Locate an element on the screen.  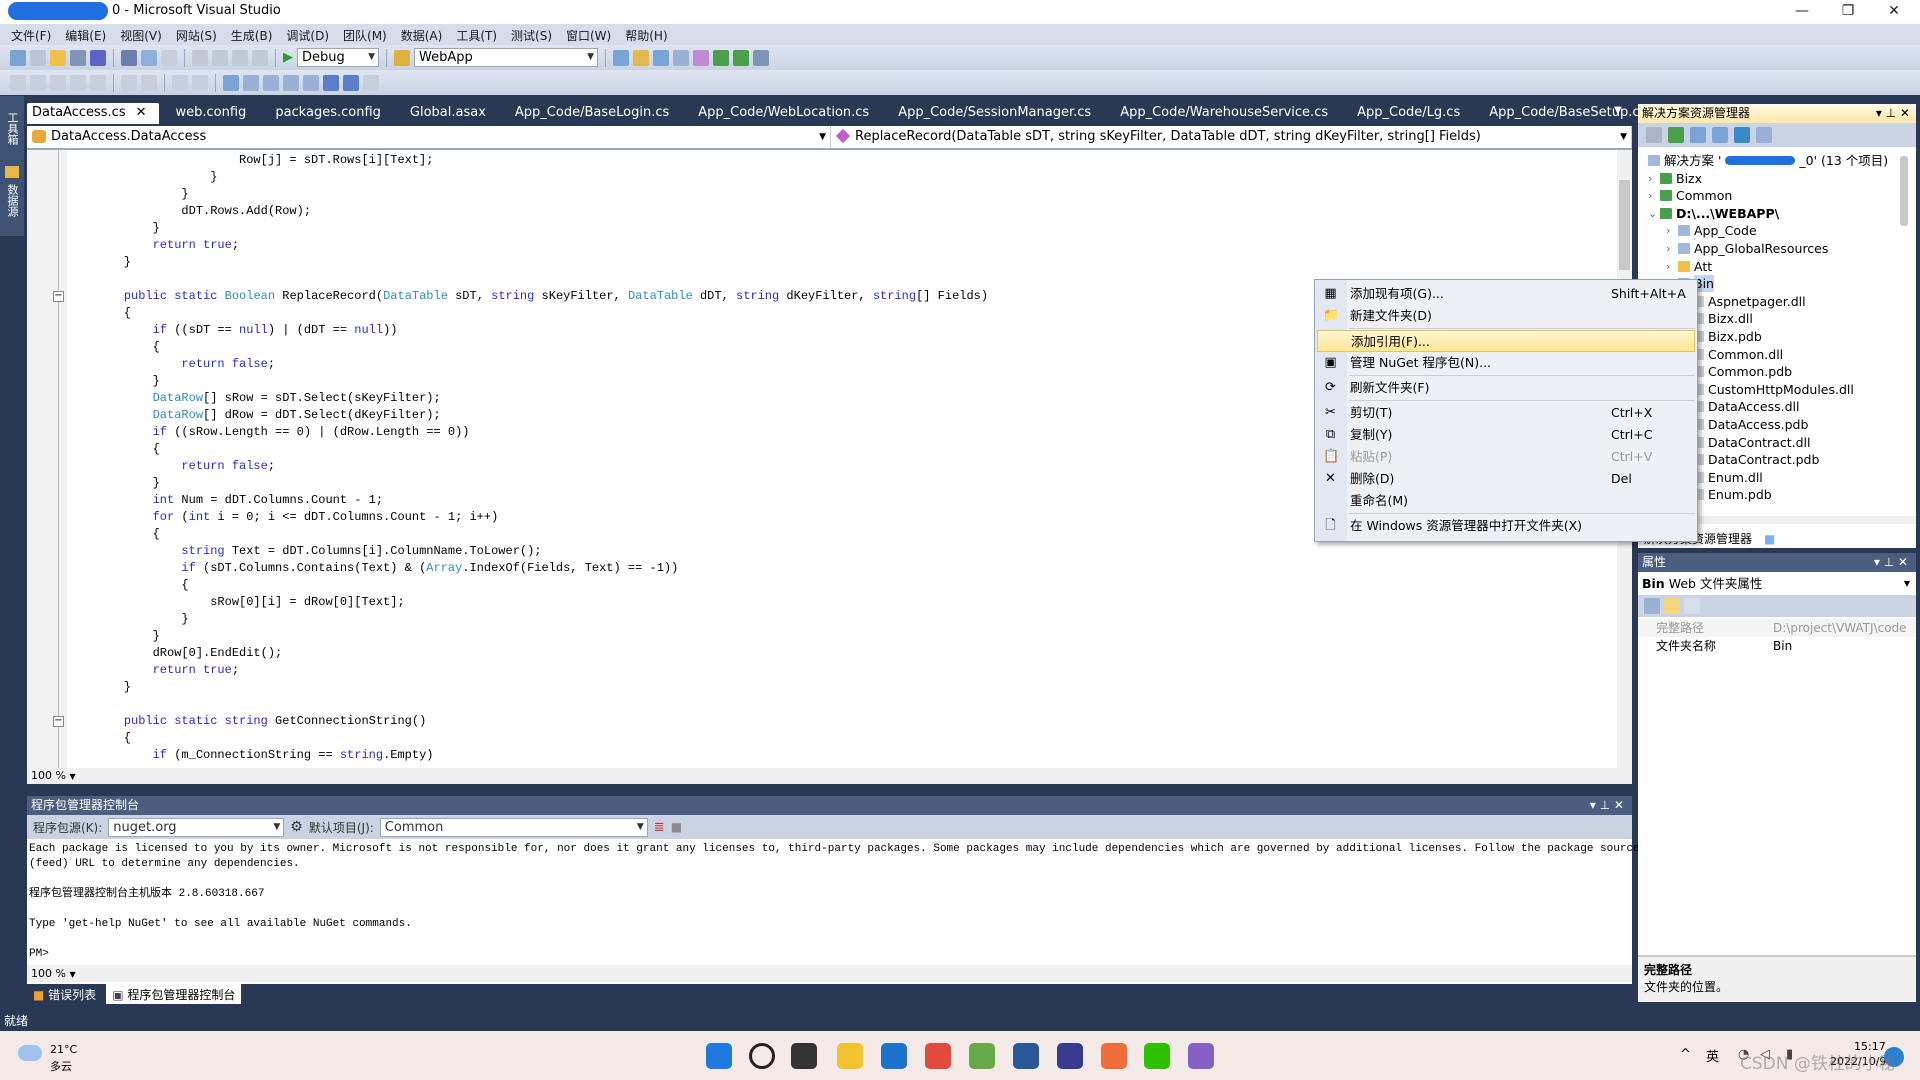
undo-icon is located at coordinates (200, 57).